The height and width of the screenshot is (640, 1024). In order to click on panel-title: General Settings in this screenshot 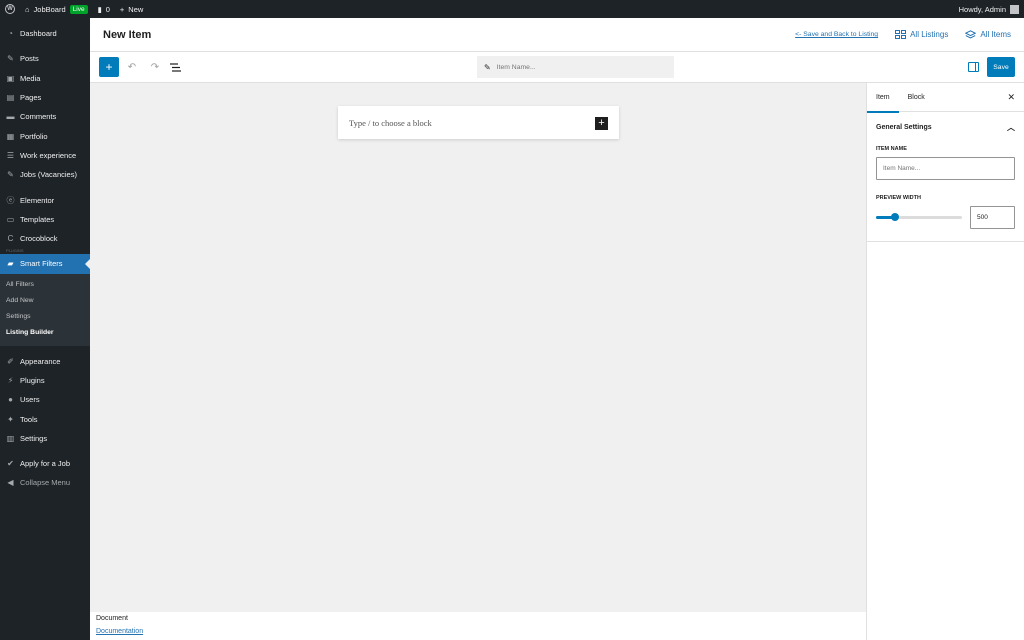, I will do `click(904, 127)`.